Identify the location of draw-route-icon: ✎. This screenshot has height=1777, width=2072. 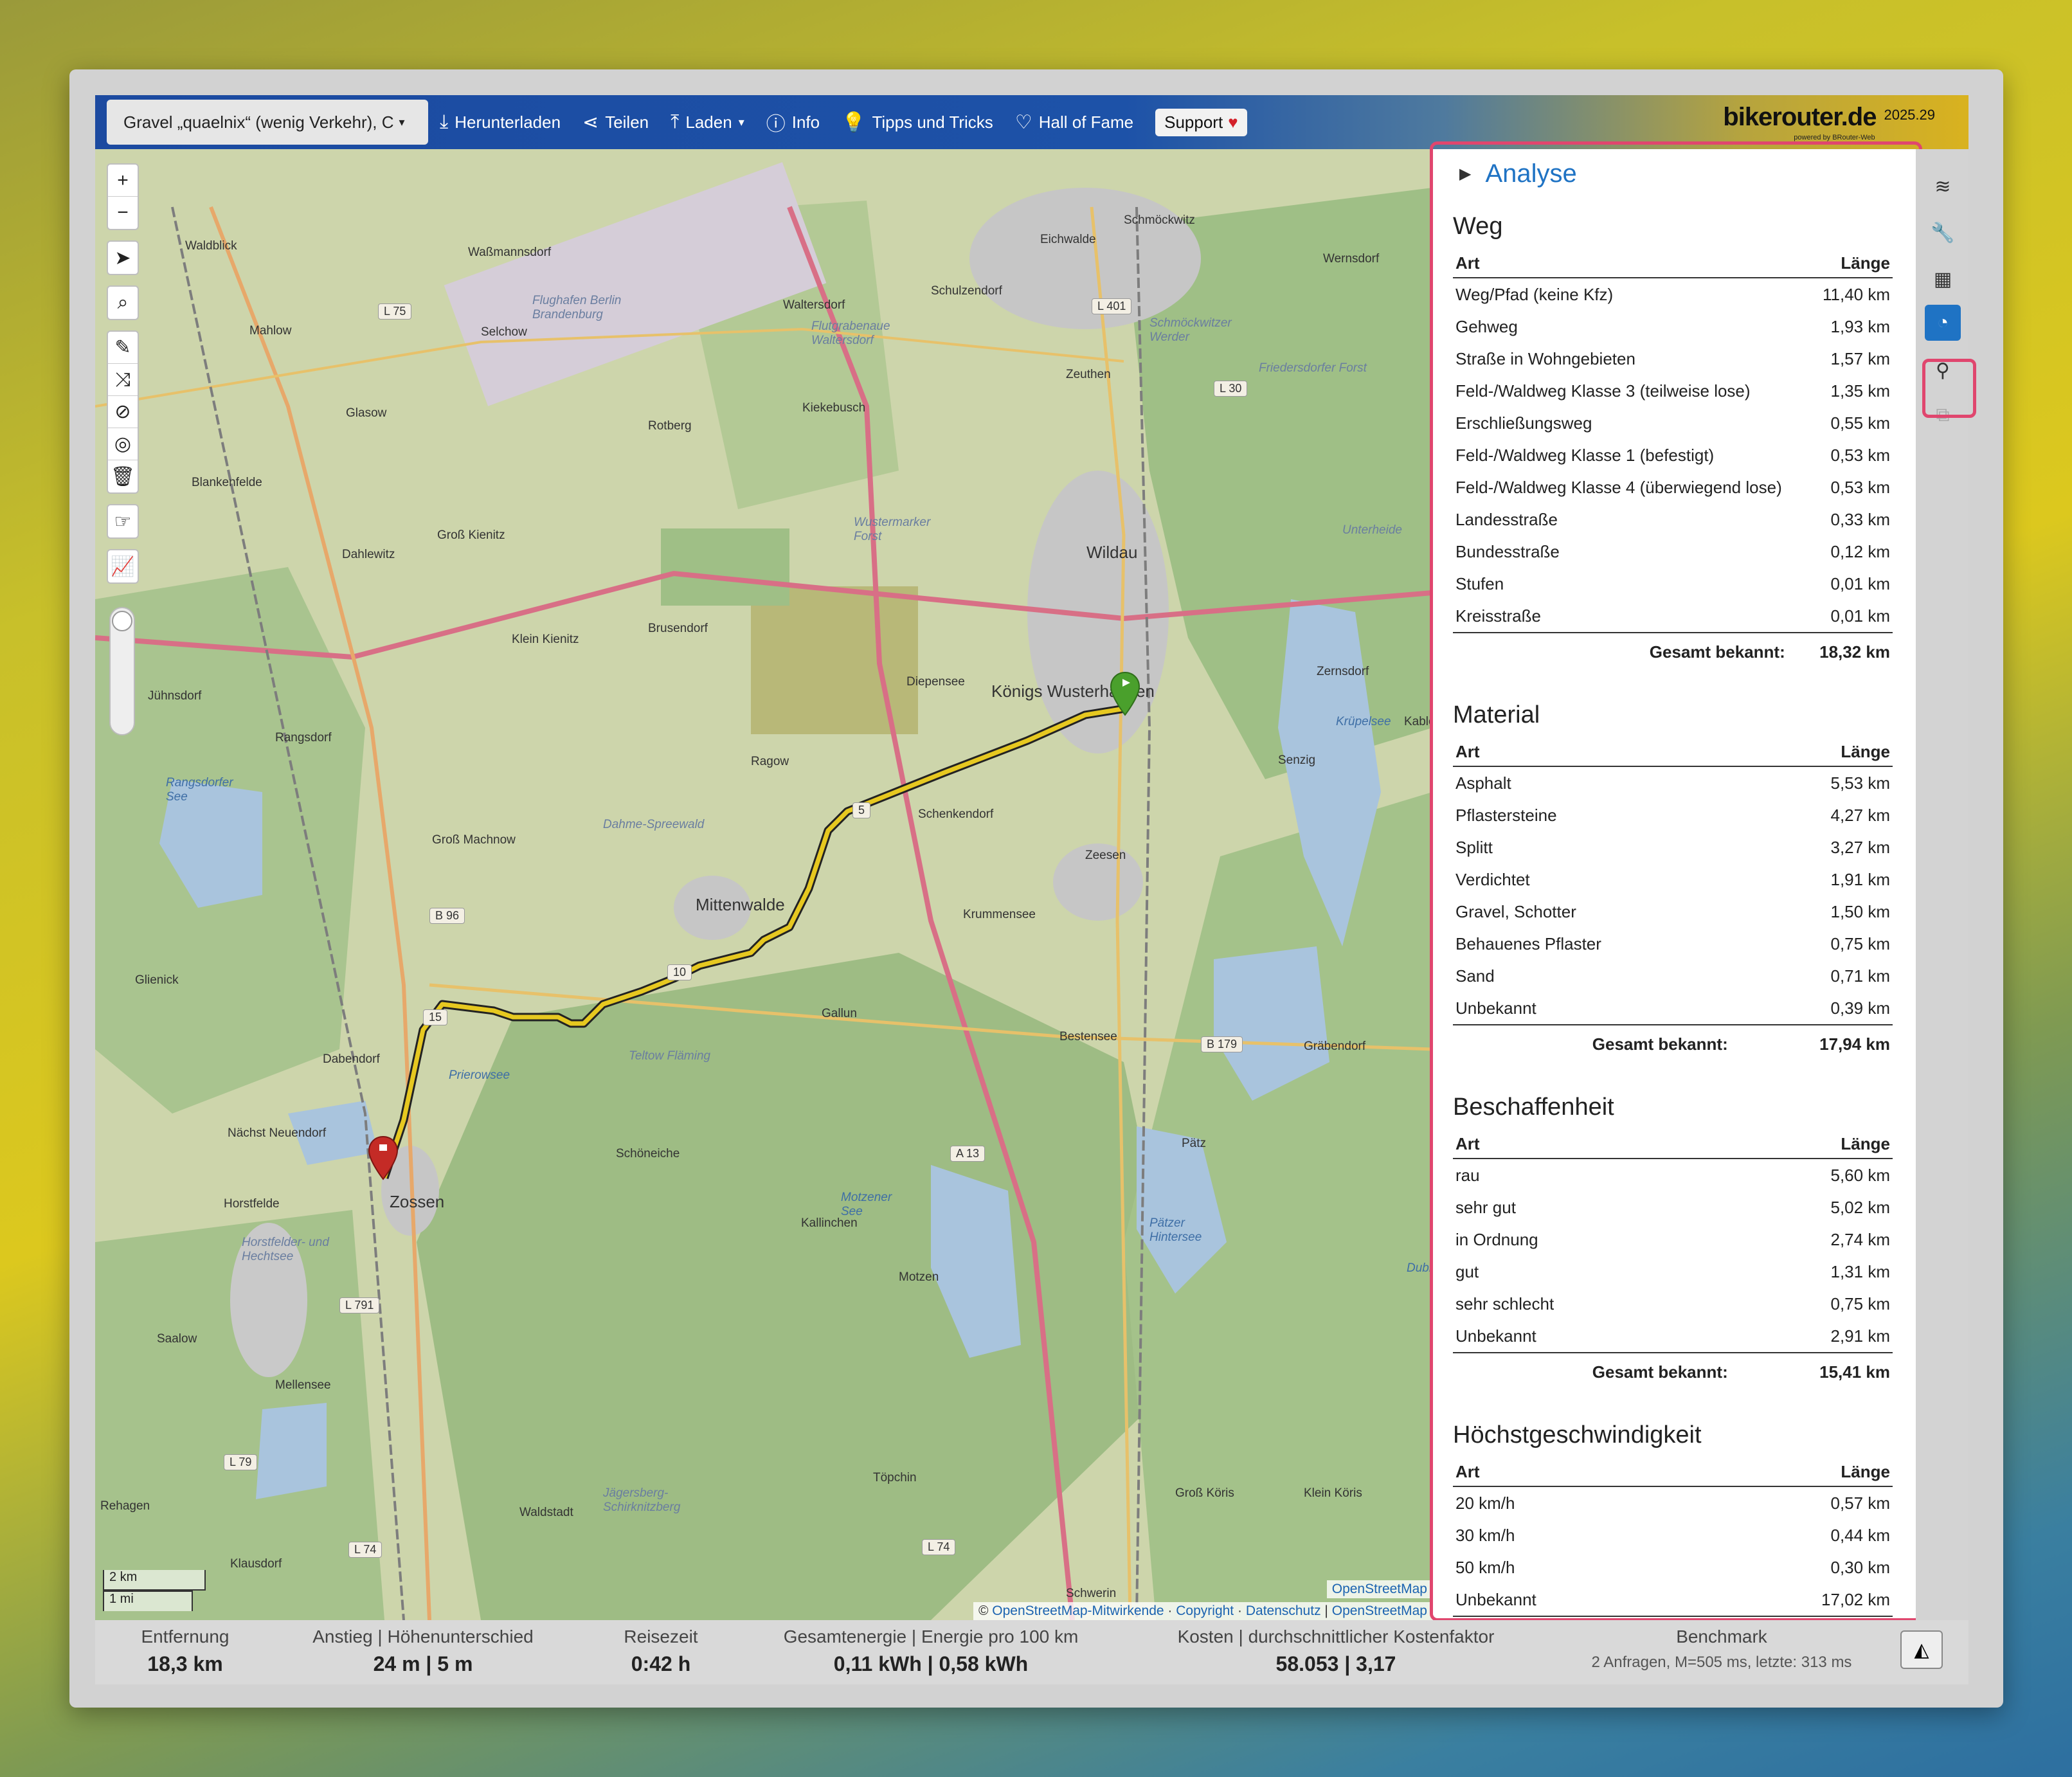
(123, 348).